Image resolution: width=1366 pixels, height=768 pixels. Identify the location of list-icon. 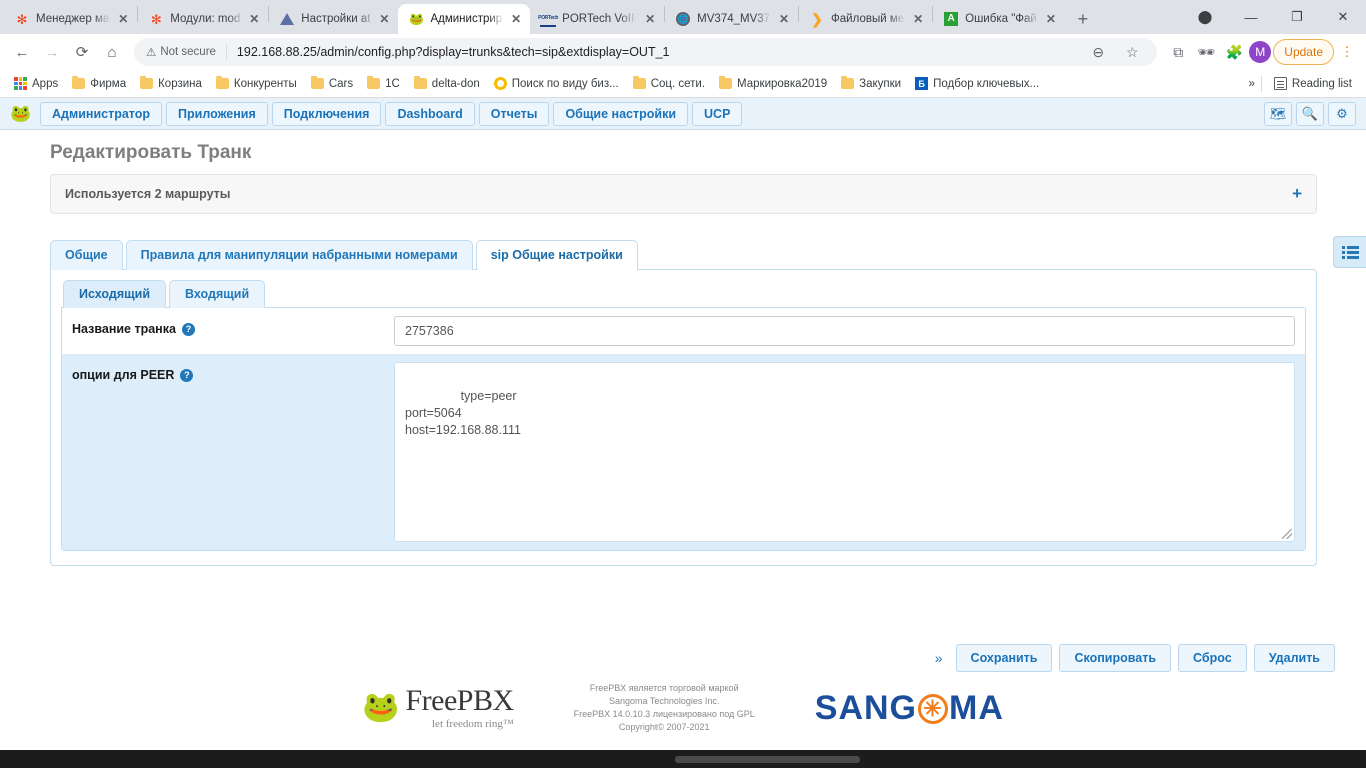
(1350, 252).